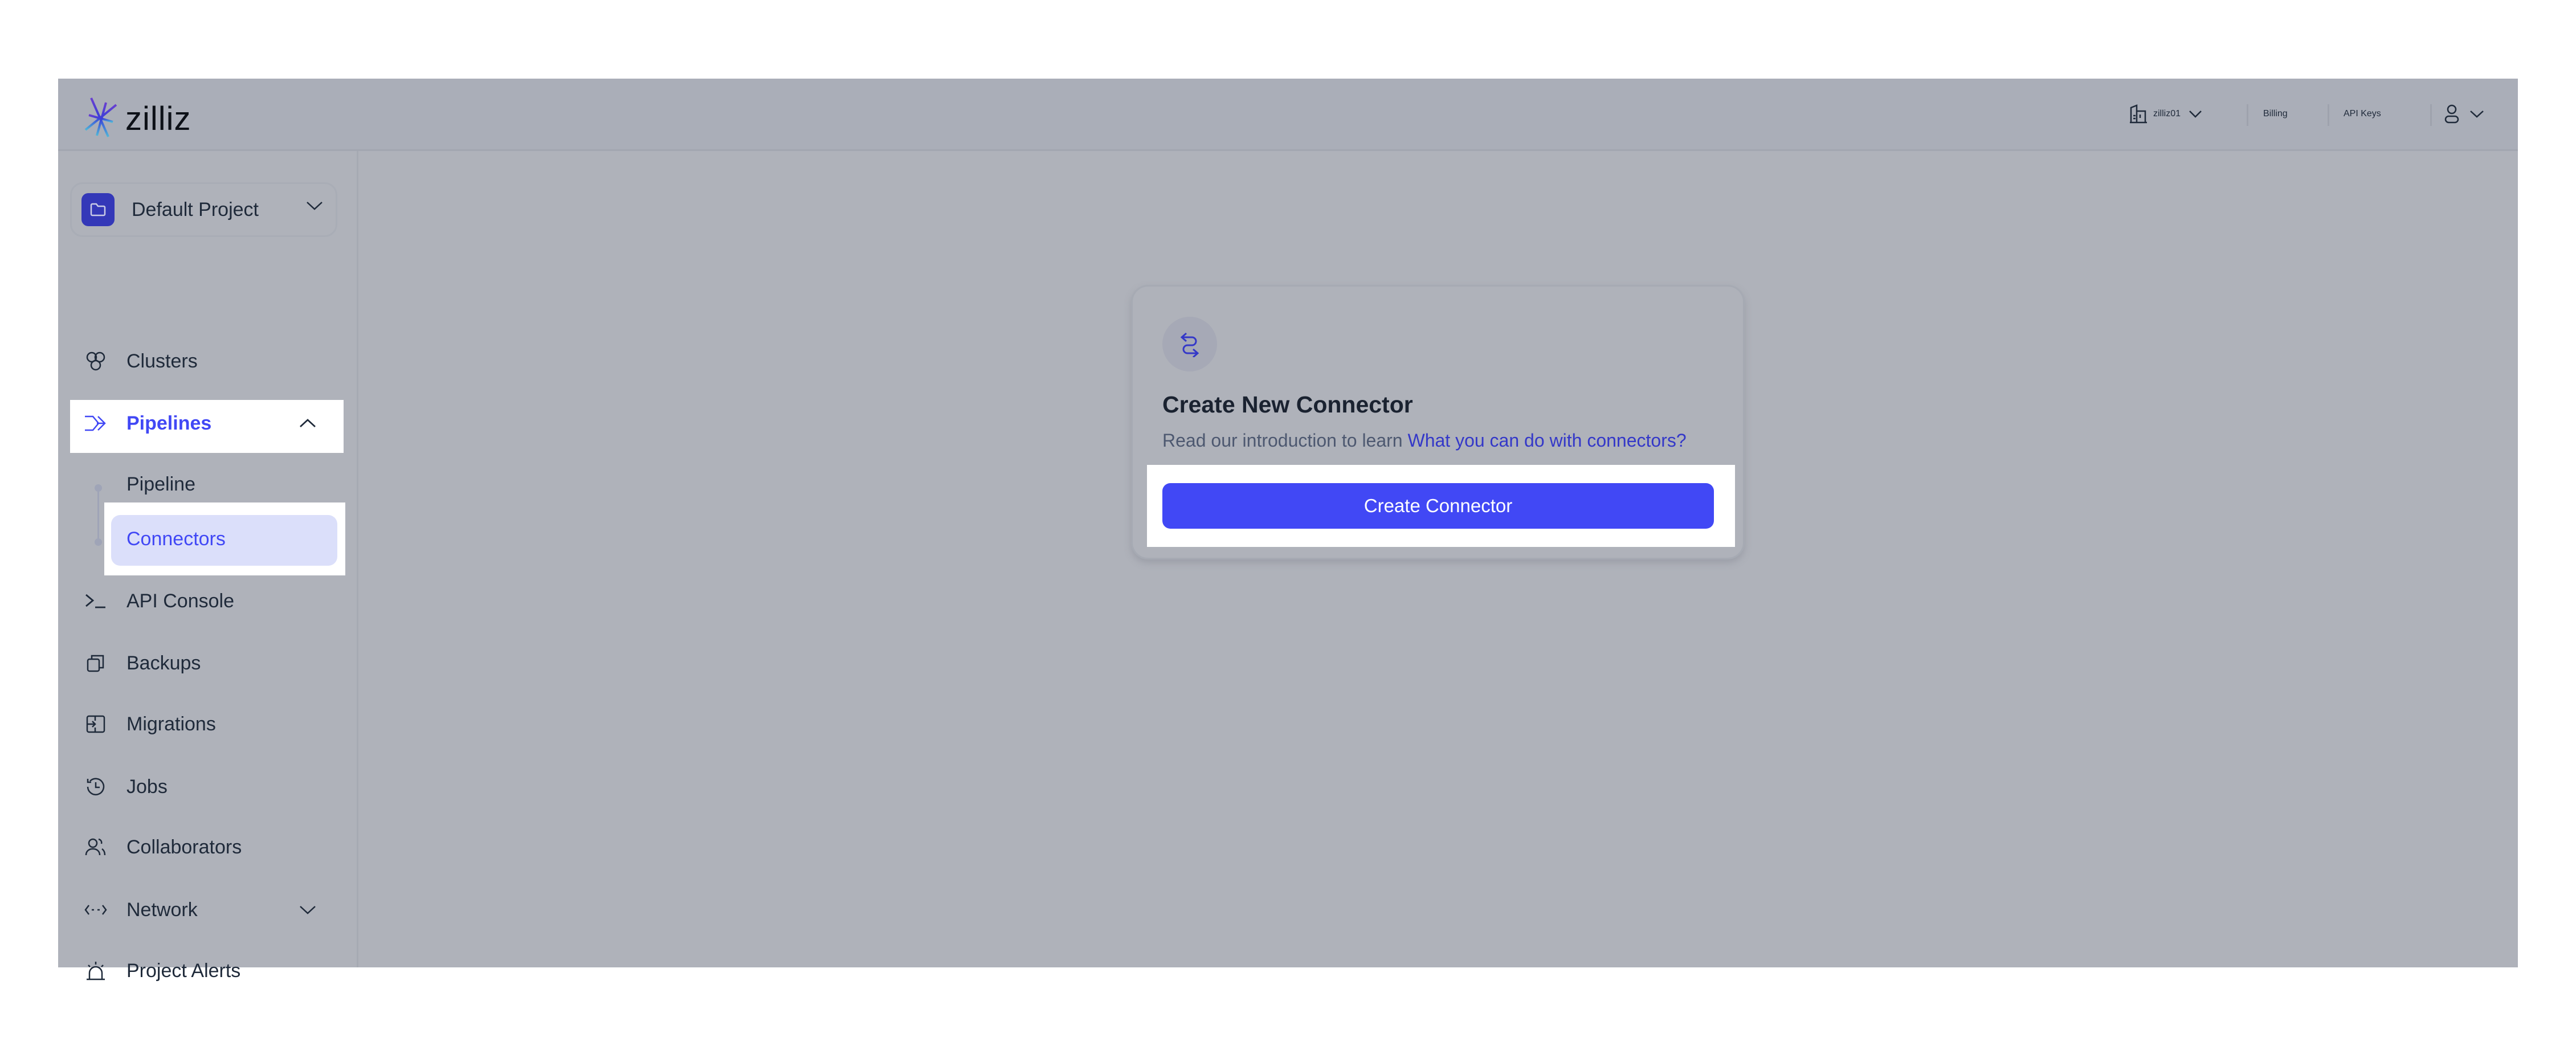 The width and height of the screenshot is (2576, 1046). Describe the element at coordinates (184, 847) in the screenshot. I see `sidebar-item-label: Collaborators` at that location.